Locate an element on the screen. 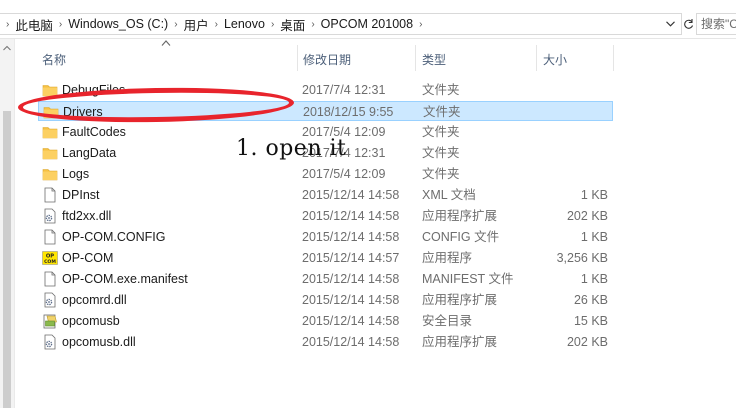 This screenshot has height=408, width=736. breadcrumb-item-this-pc: 此电脑 is located at coordinates (34, 24).